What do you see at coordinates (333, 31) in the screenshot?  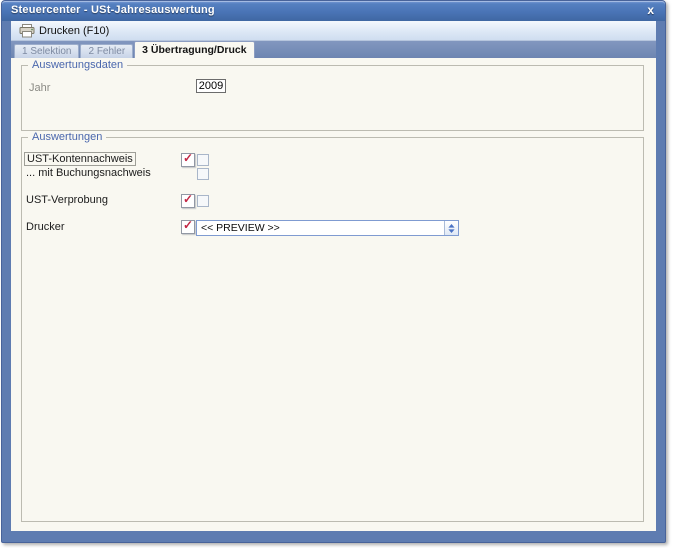 I see `toolbar: Drucken (F10)` at bounding box center [333, 31].